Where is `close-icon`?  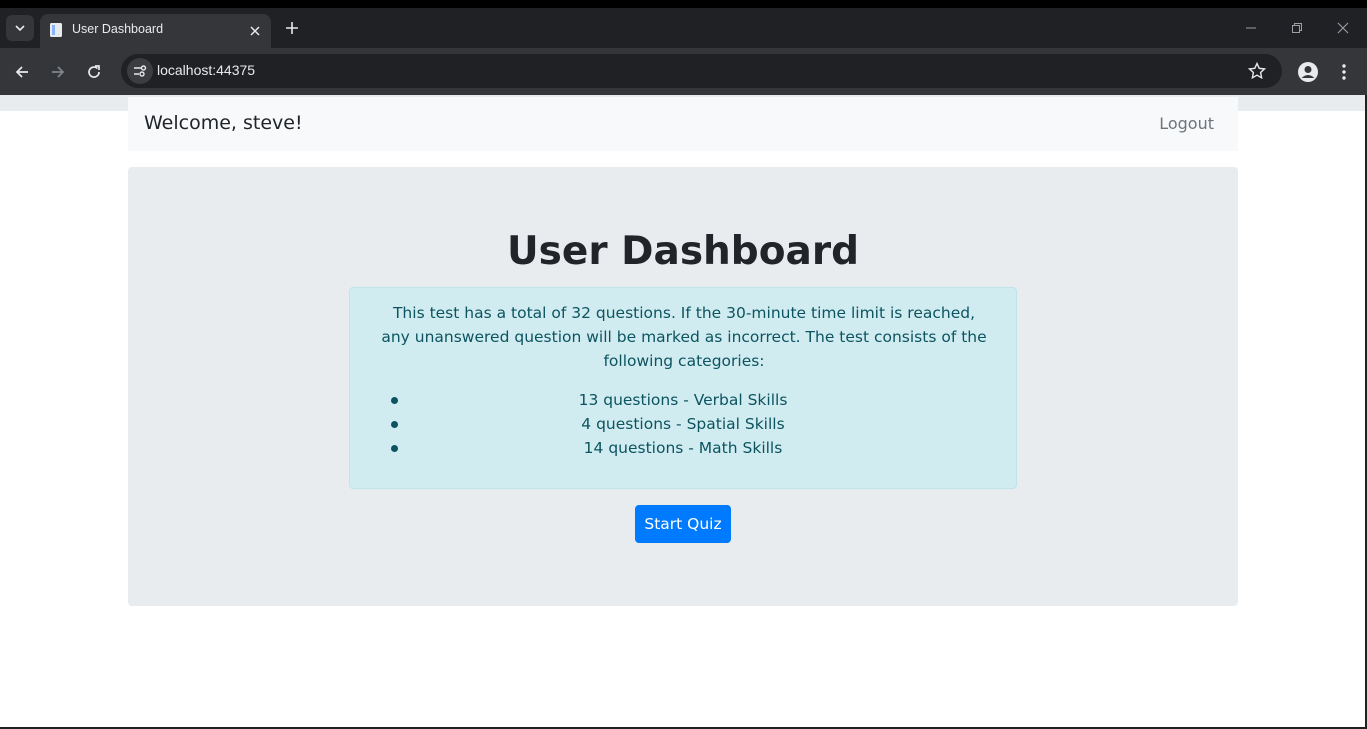 close-icon is located at coordinates (255, 31).